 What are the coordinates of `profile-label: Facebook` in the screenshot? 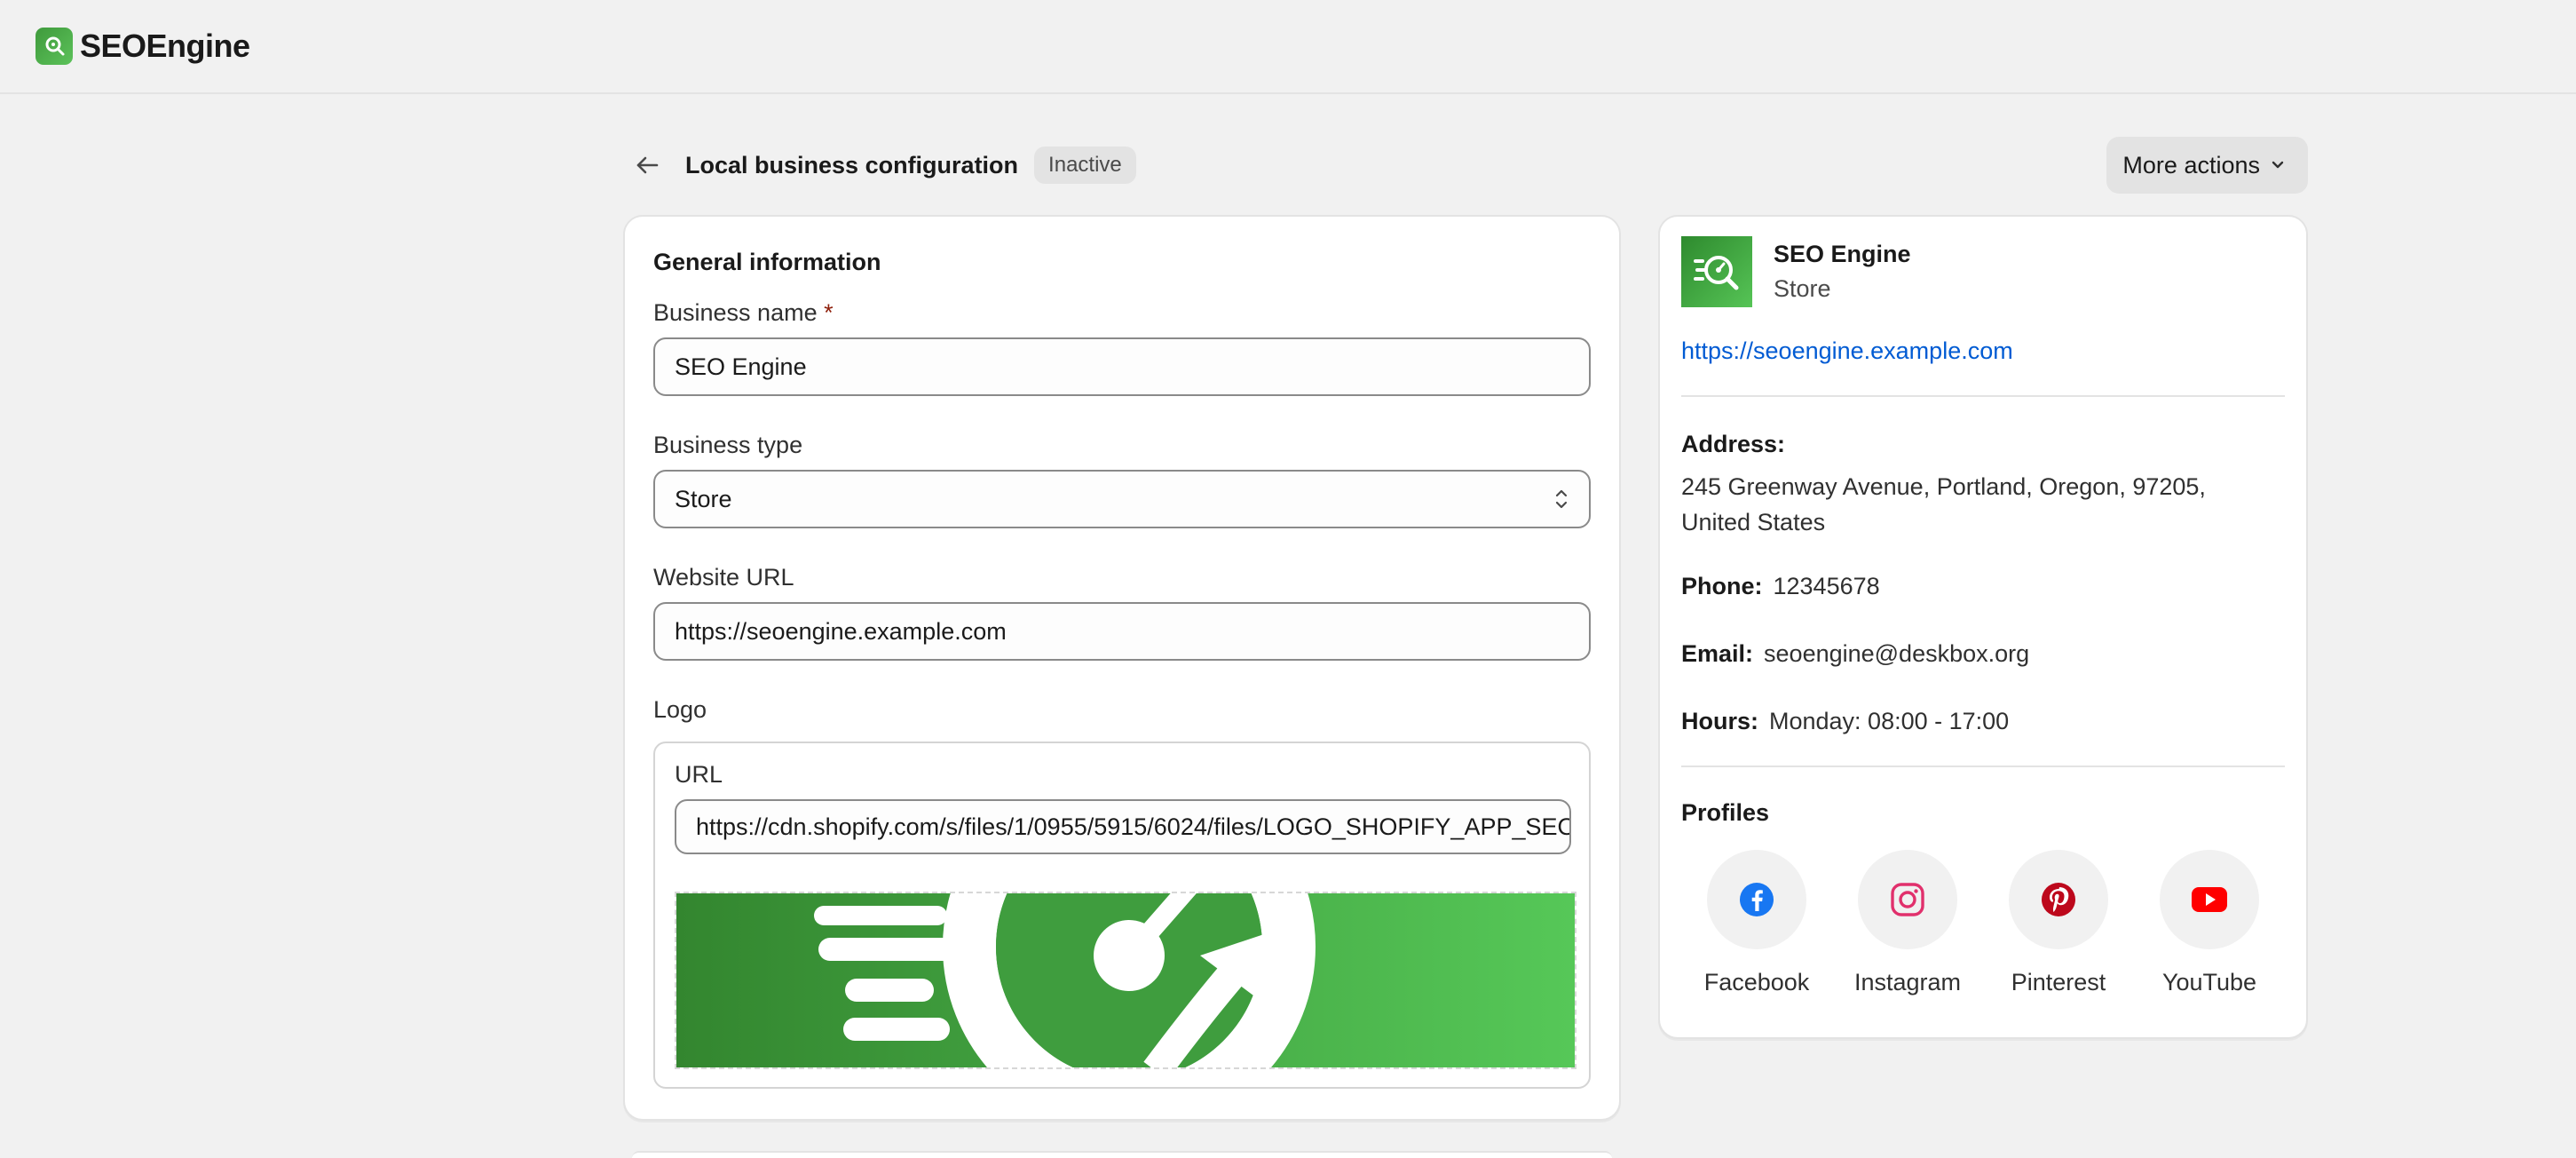 It's located at (1756, 982).